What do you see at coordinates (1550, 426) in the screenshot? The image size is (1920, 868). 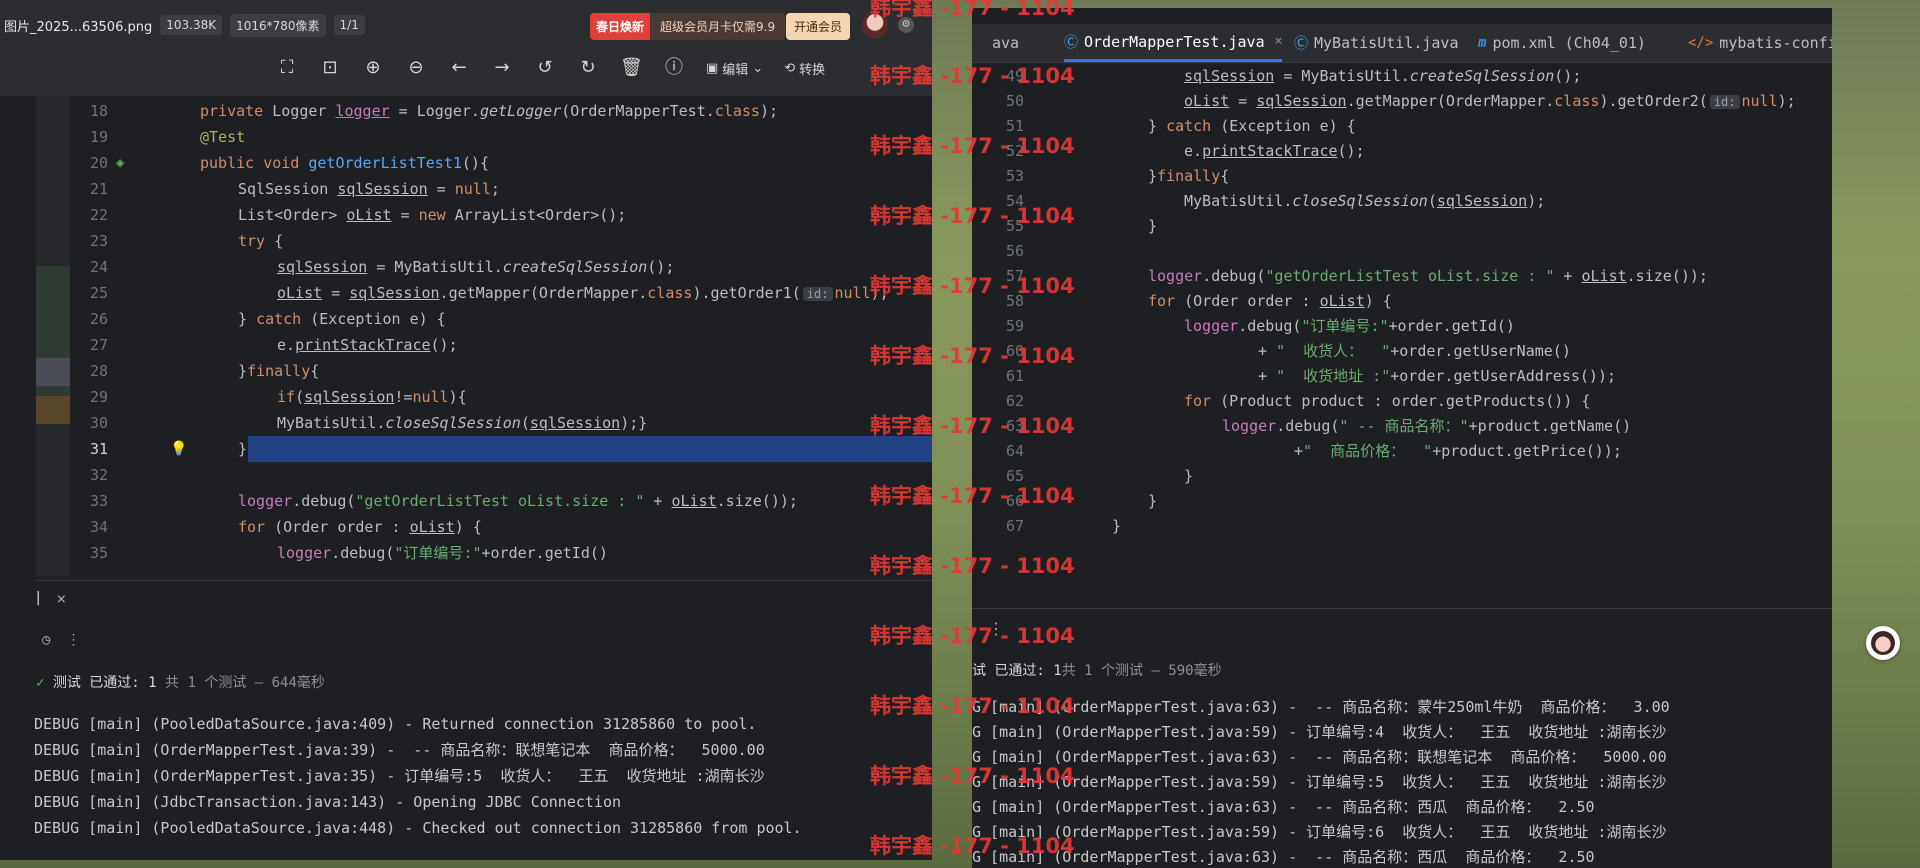 I see `code-token: +product.getName()` at bounding box center [1550, 426].